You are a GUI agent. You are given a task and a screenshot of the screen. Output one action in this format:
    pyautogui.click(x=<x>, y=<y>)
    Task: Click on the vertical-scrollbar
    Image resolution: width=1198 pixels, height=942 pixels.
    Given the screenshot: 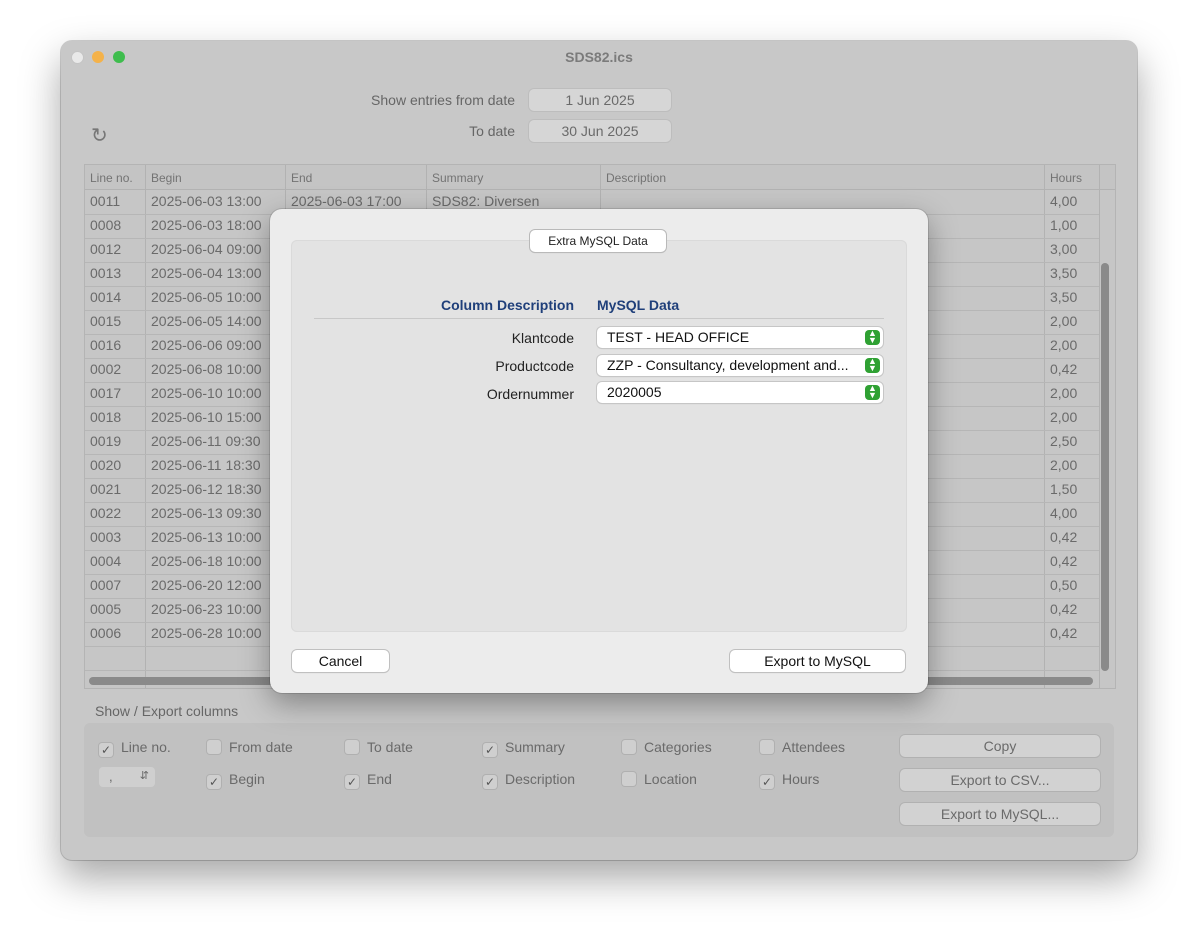 What is the action you would take?
    pyautogui.click(x=1105, y=467)
    